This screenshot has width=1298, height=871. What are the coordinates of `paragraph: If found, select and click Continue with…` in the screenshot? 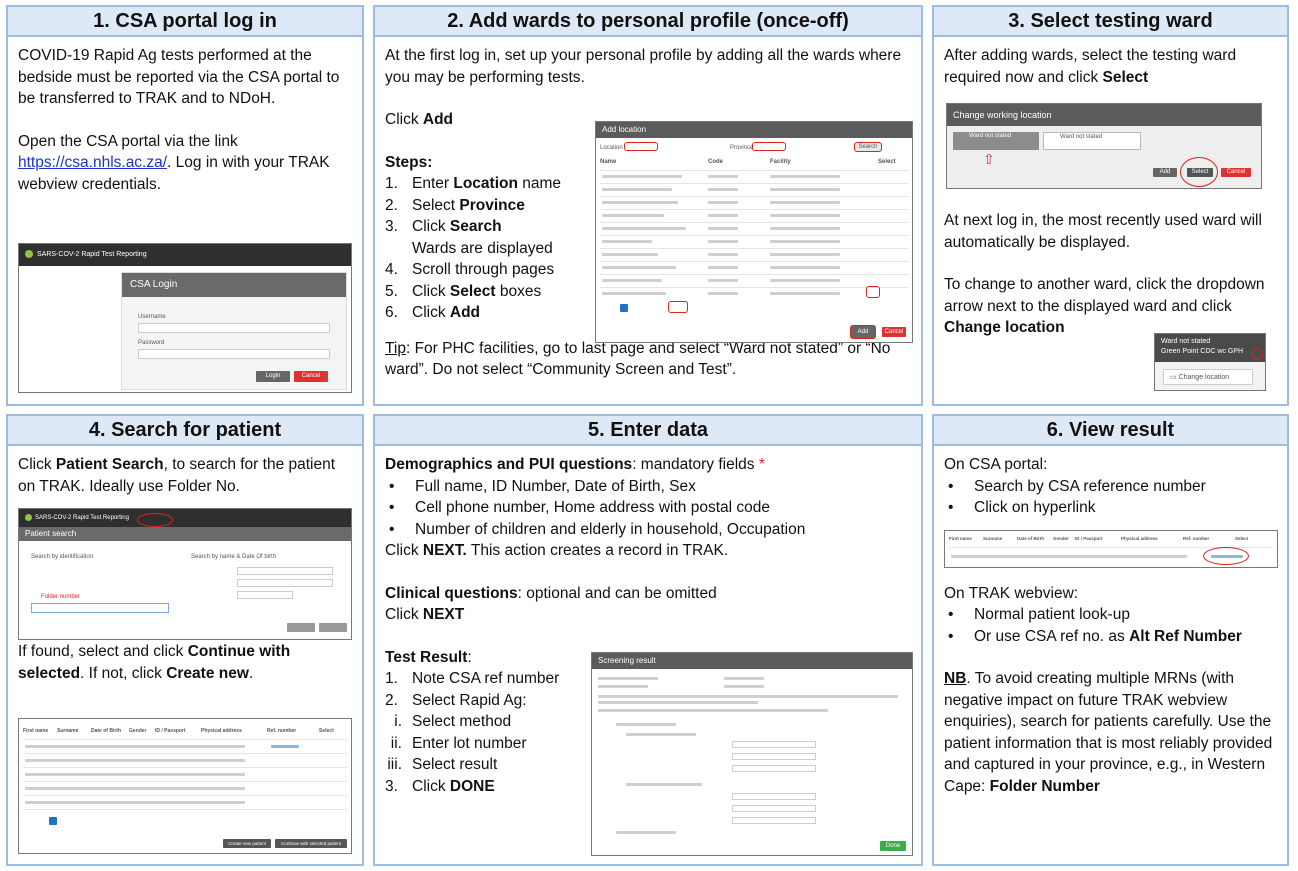 It's located at (154, 662).